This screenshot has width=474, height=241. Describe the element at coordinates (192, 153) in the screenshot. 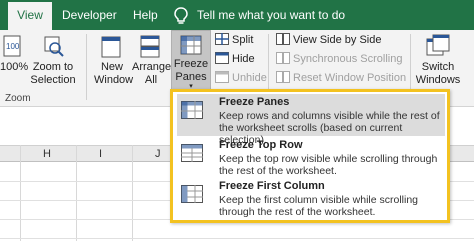

I see `freeze-top-row-icon` at that location.